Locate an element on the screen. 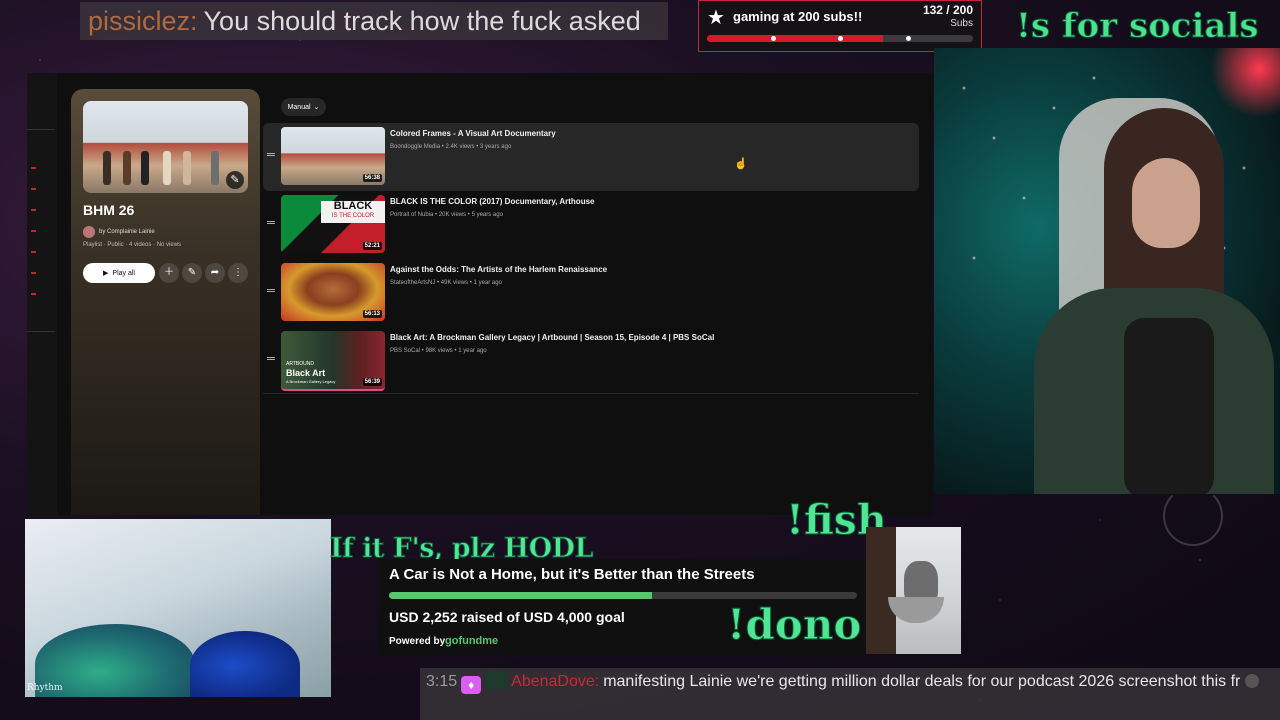 This screenshot has height=720, width=1280. add-icon: ＋ is located at coordinates (169, 273).